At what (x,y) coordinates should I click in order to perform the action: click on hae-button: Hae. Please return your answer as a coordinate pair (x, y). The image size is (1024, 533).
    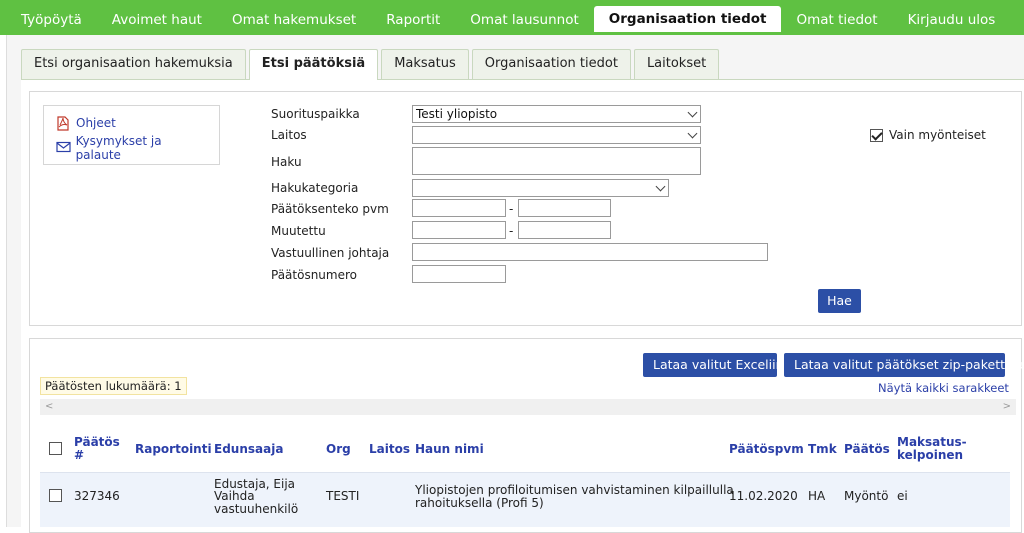
    Looking at the image, I should click on (839, 301).